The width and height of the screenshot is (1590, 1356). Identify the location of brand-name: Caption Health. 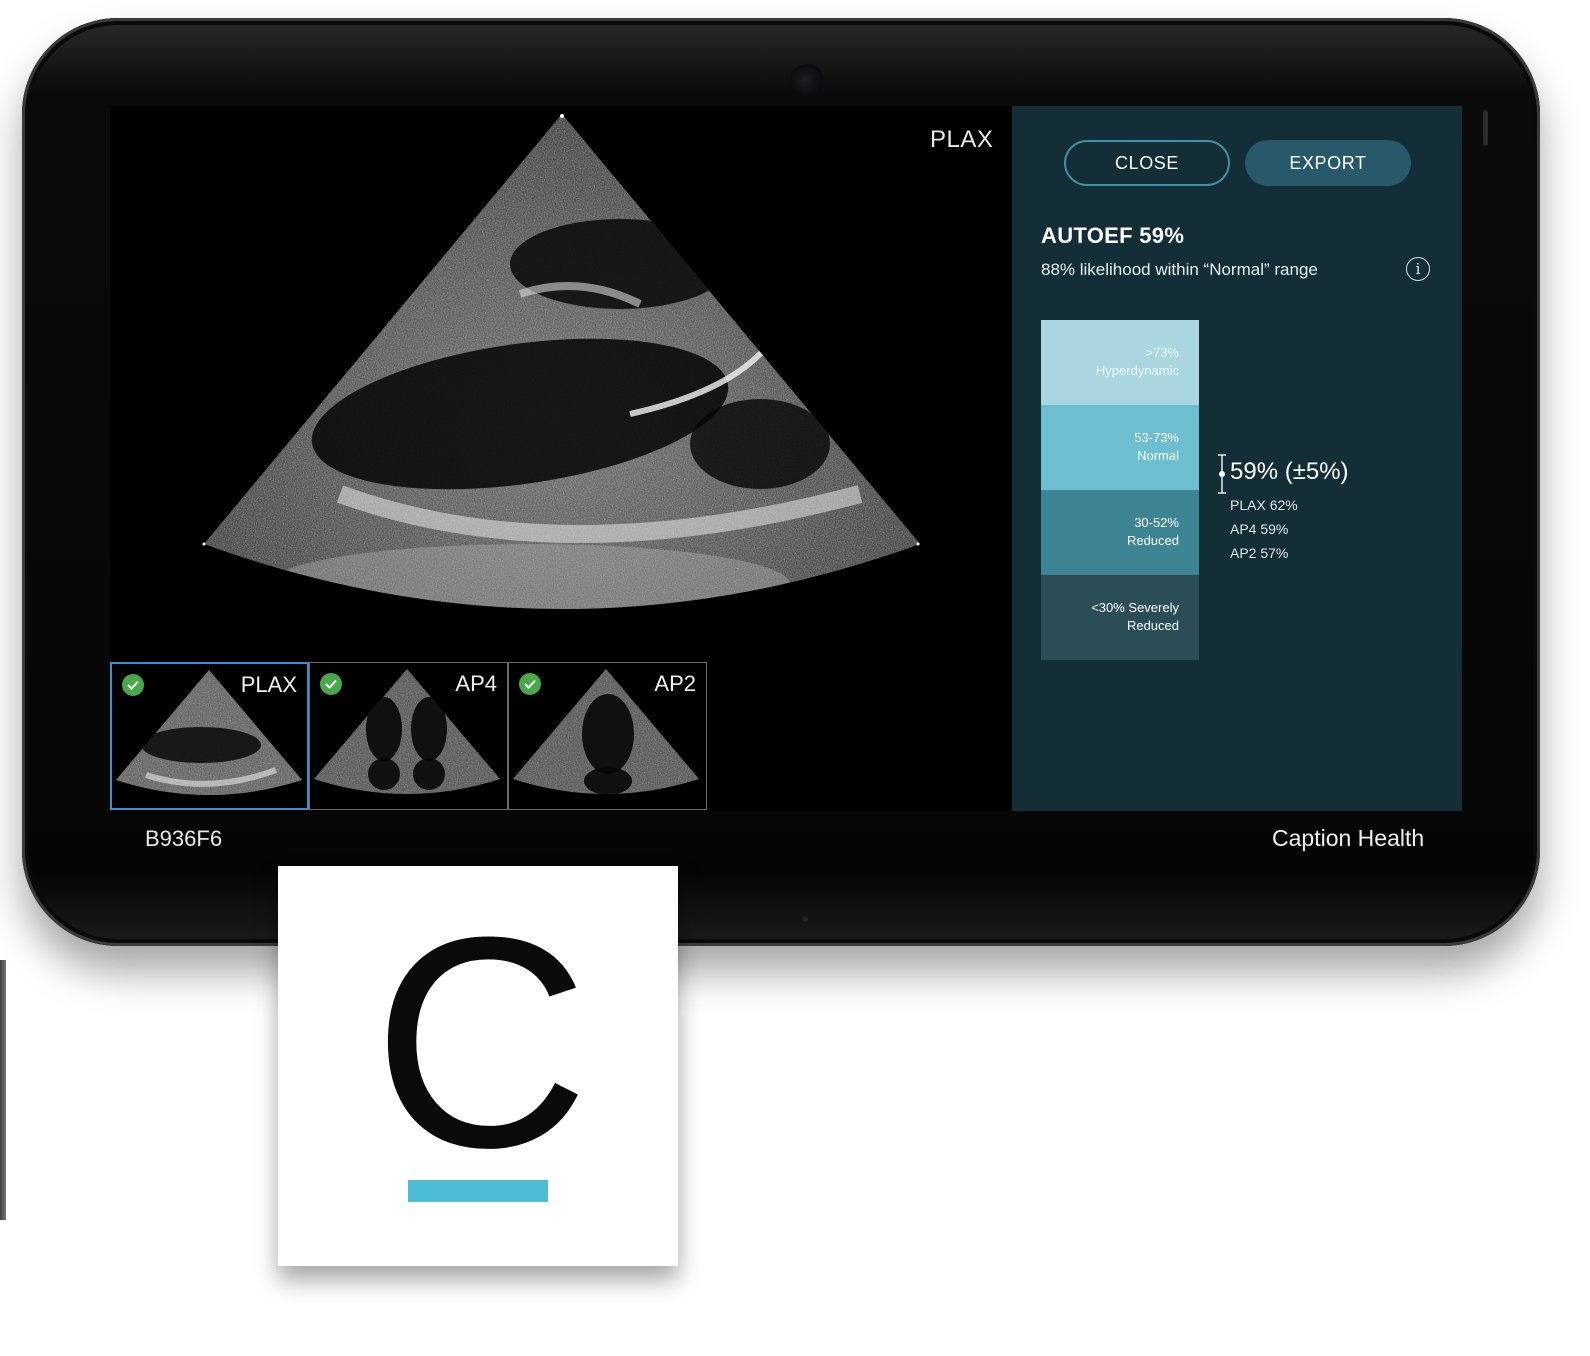
(1348, 838).